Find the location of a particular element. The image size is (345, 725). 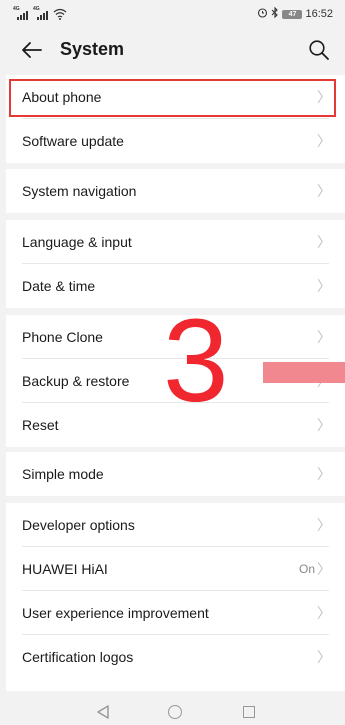

item-label: Developer options is located at coordinates (78, 525).